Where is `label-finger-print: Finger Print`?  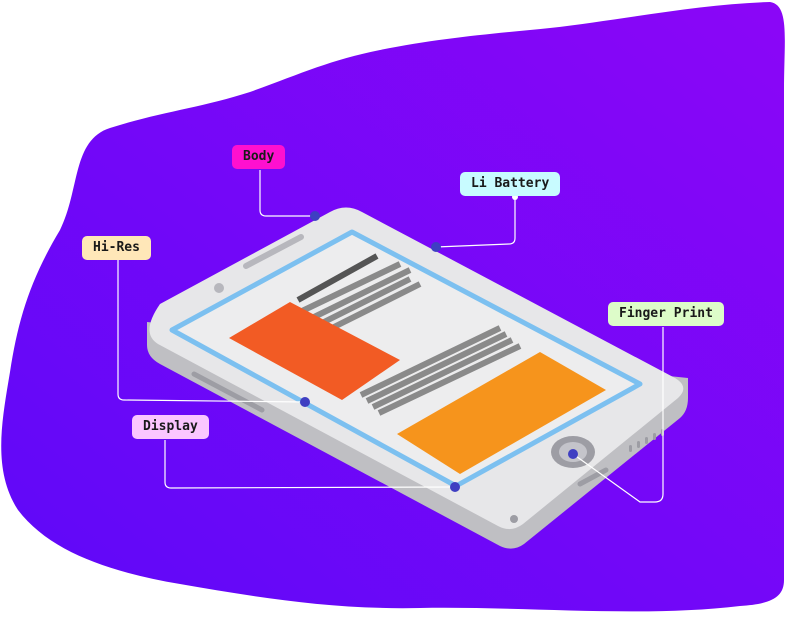
label-finger-print: Finger Print is located at coordinates (666, 314).